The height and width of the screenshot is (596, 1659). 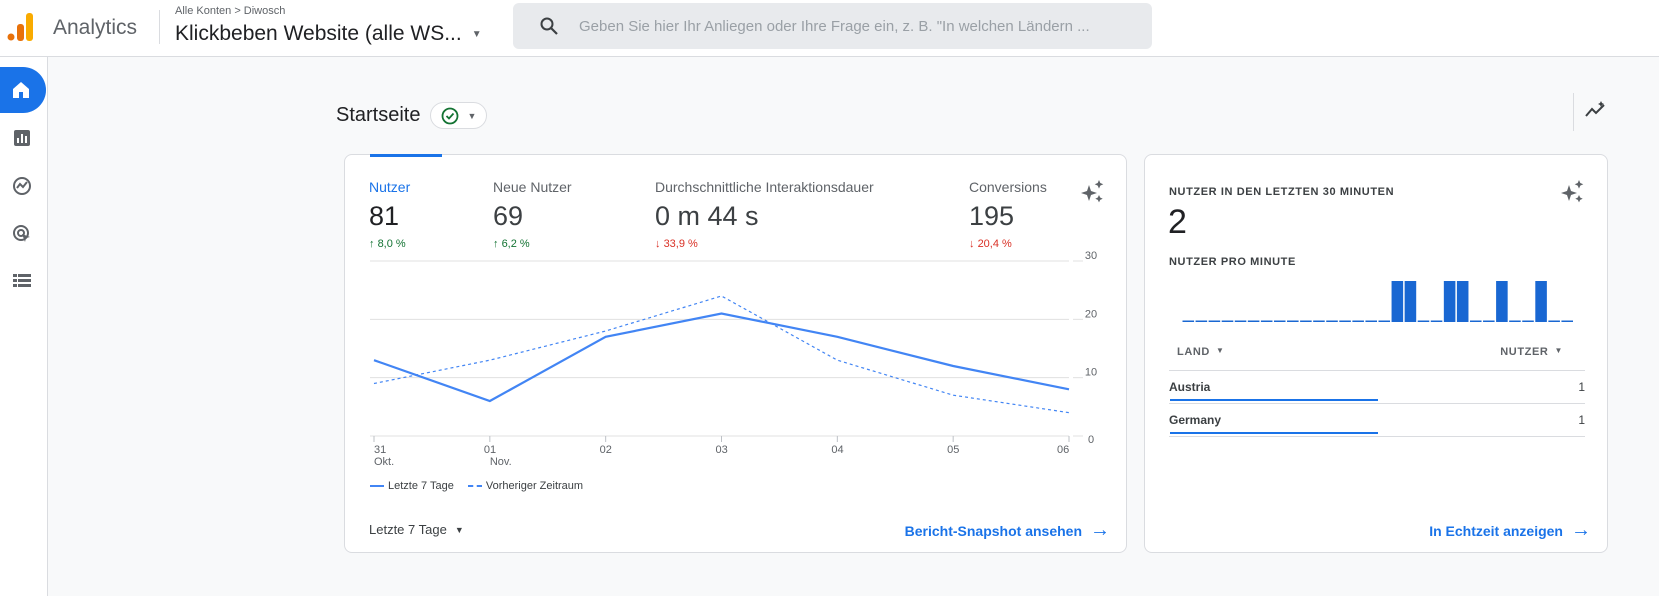 I want to click on legend-label: Letzte 7 Tage, so click(x=421, y=486).